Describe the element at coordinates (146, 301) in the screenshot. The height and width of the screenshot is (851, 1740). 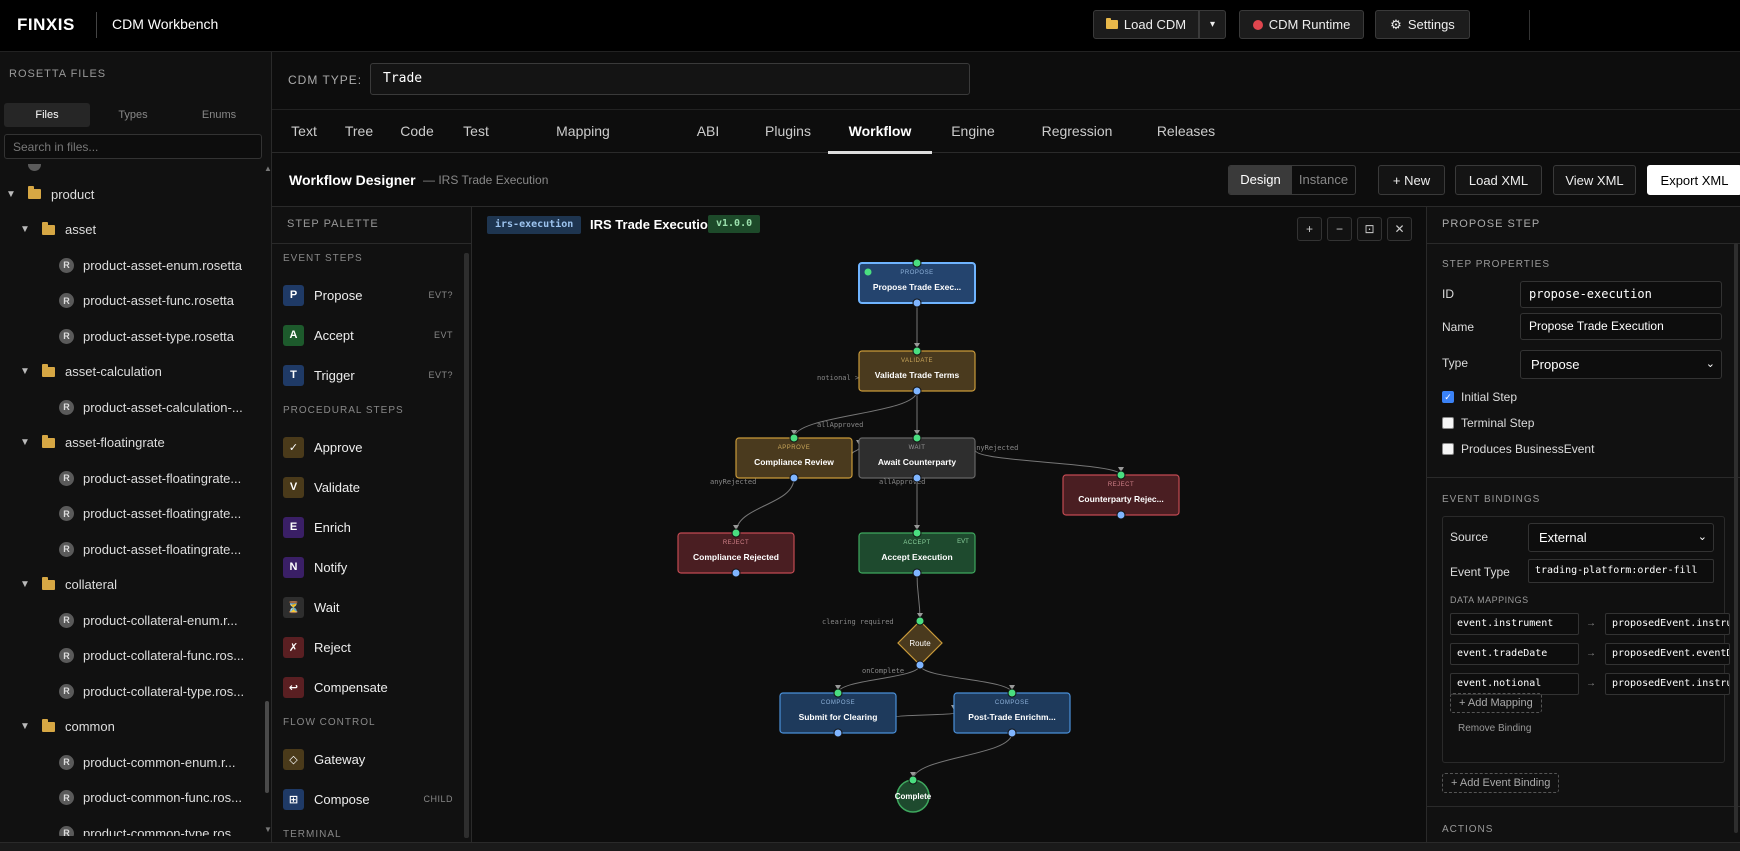
I see `tree-file: Rproduct-asset-func.rosetta` at that location.